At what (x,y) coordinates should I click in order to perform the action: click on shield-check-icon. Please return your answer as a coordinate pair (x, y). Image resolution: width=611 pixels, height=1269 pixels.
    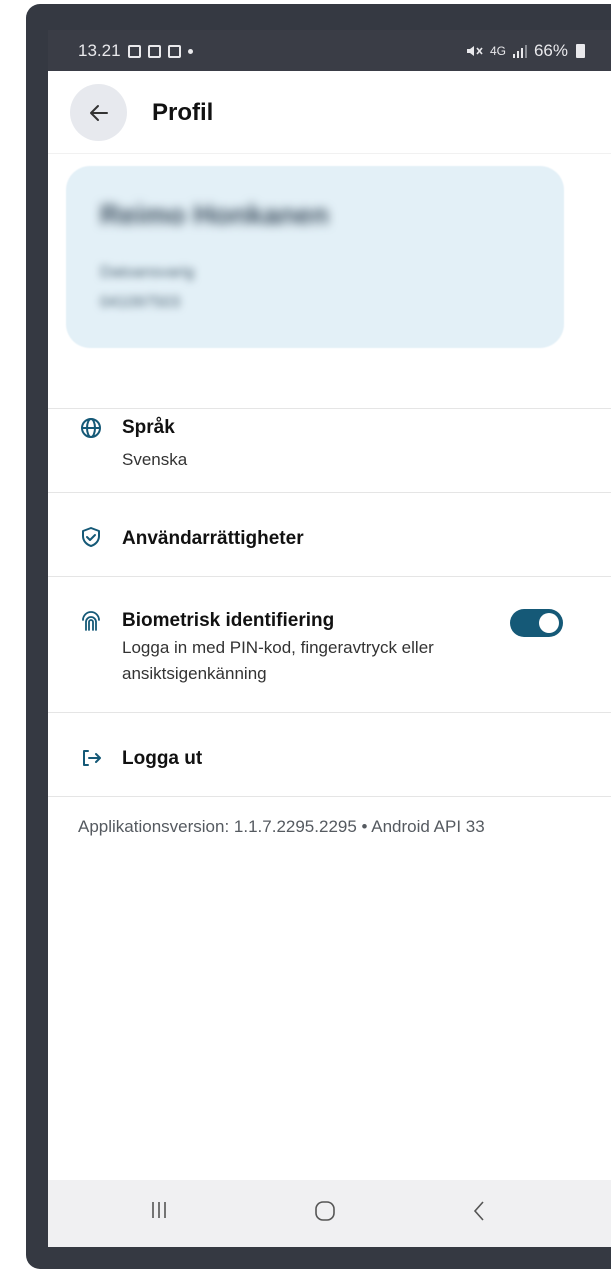
    Looking at the image, I should click on (91, 537).